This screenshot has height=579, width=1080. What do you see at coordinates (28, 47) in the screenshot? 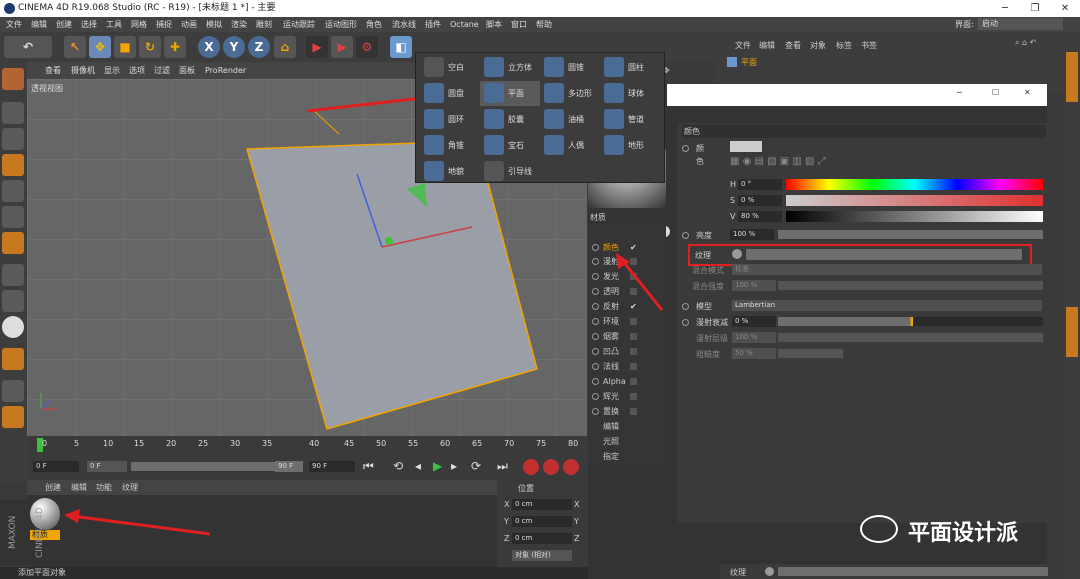
I see `undo-button: ↶` at bounding box center [28, 47].